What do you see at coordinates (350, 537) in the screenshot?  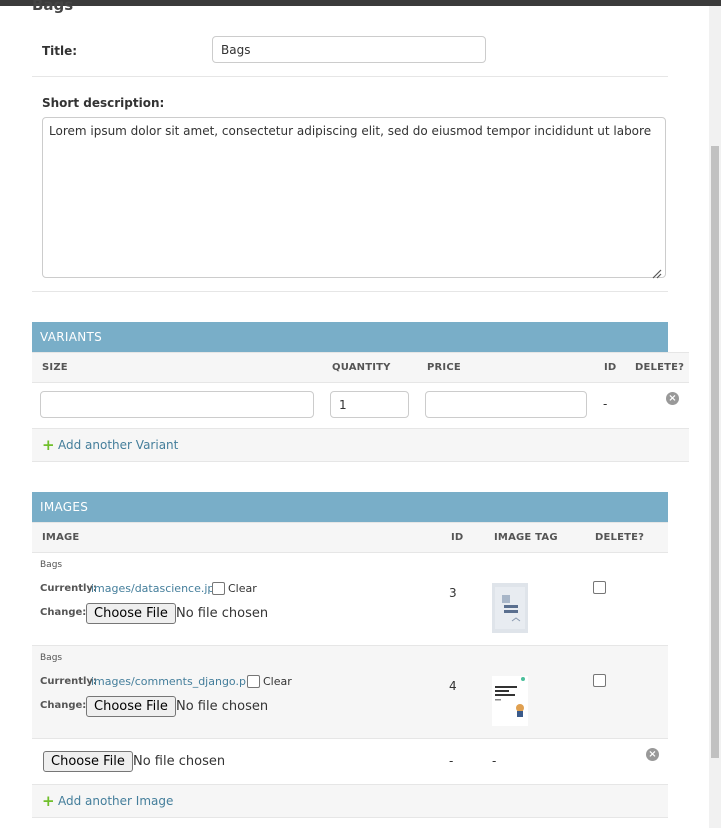 I see `images-table-header` at bounding box center [350, 537].